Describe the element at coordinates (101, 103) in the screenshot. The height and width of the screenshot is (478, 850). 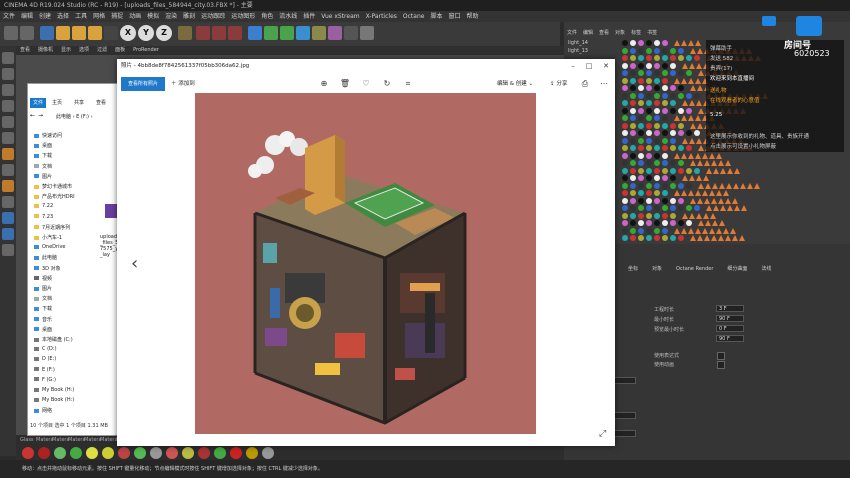
I see `tab-view: 查看` at that location.